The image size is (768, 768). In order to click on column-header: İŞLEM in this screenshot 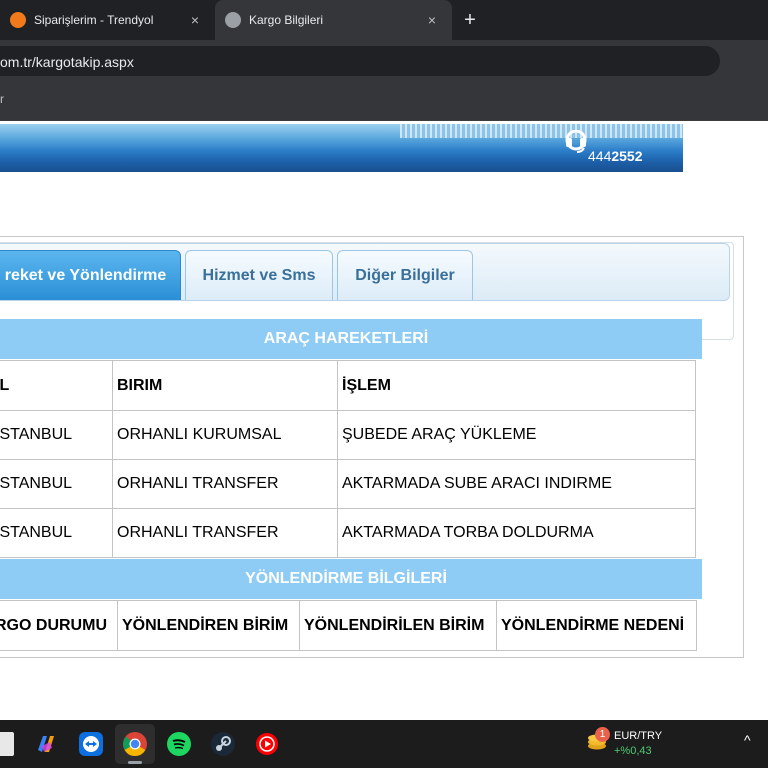, I will do `click(516, 385)`.